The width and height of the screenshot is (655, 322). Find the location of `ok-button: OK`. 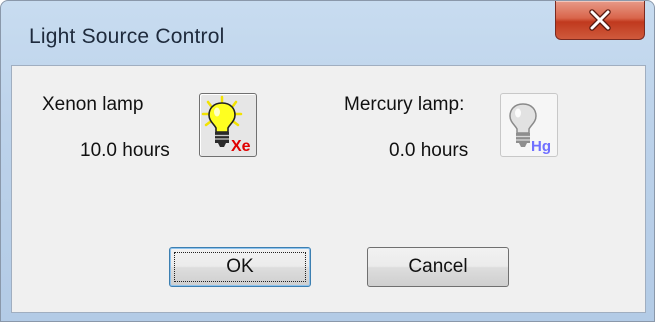

ok-button: OK is located at coordinates (240, 267).